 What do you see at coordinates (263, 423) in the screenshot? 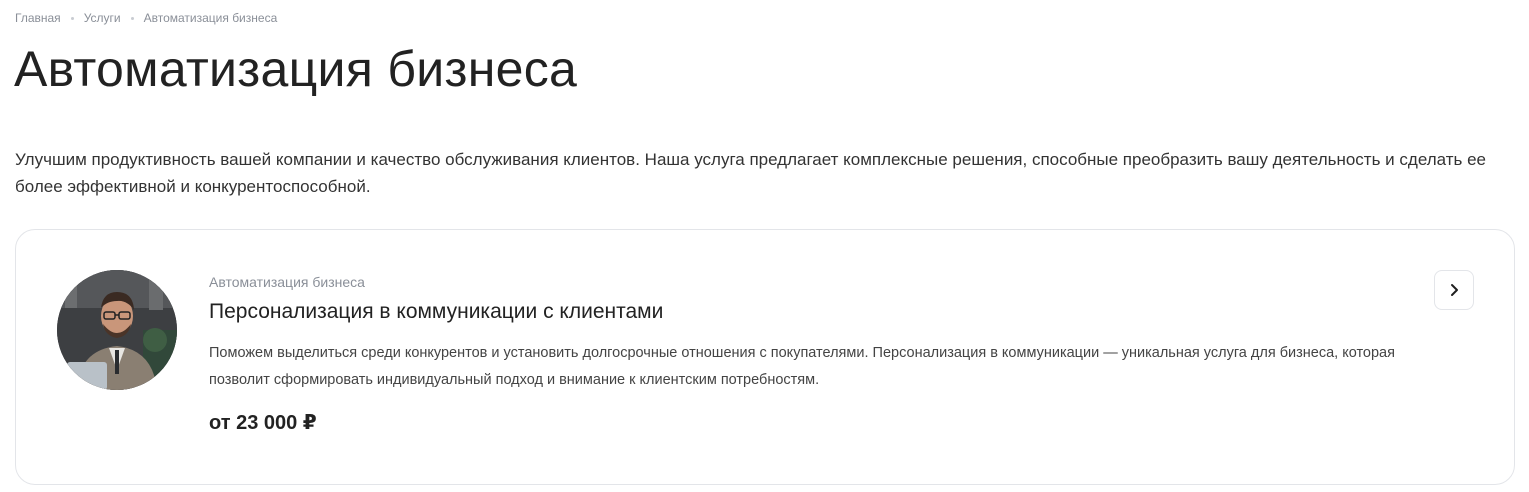
I see `service-price: от 23 000 ₽` at bounding box center [263, 423].